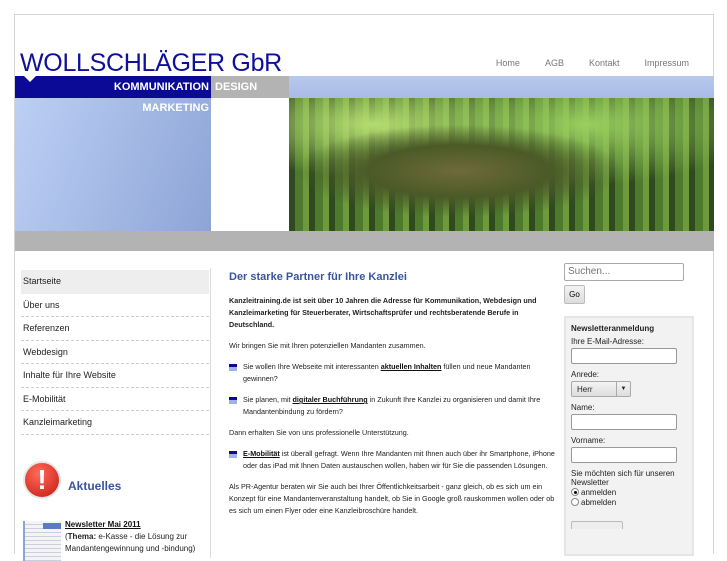 The image size is (727, 561). I want to click on name-field, so click(624, 421).